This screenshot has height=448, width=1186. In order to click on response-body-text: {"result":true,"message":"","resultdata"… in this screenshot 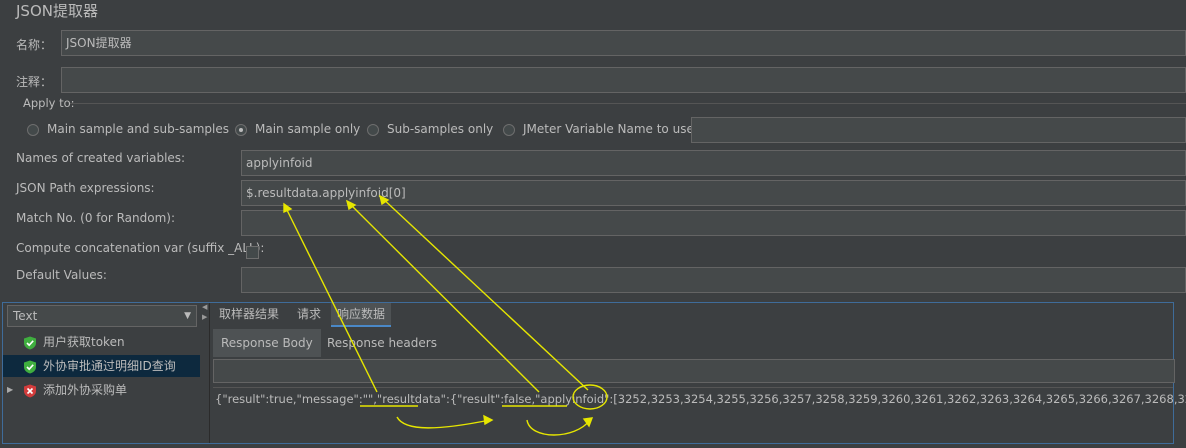, I will do `click(699, 415)`.